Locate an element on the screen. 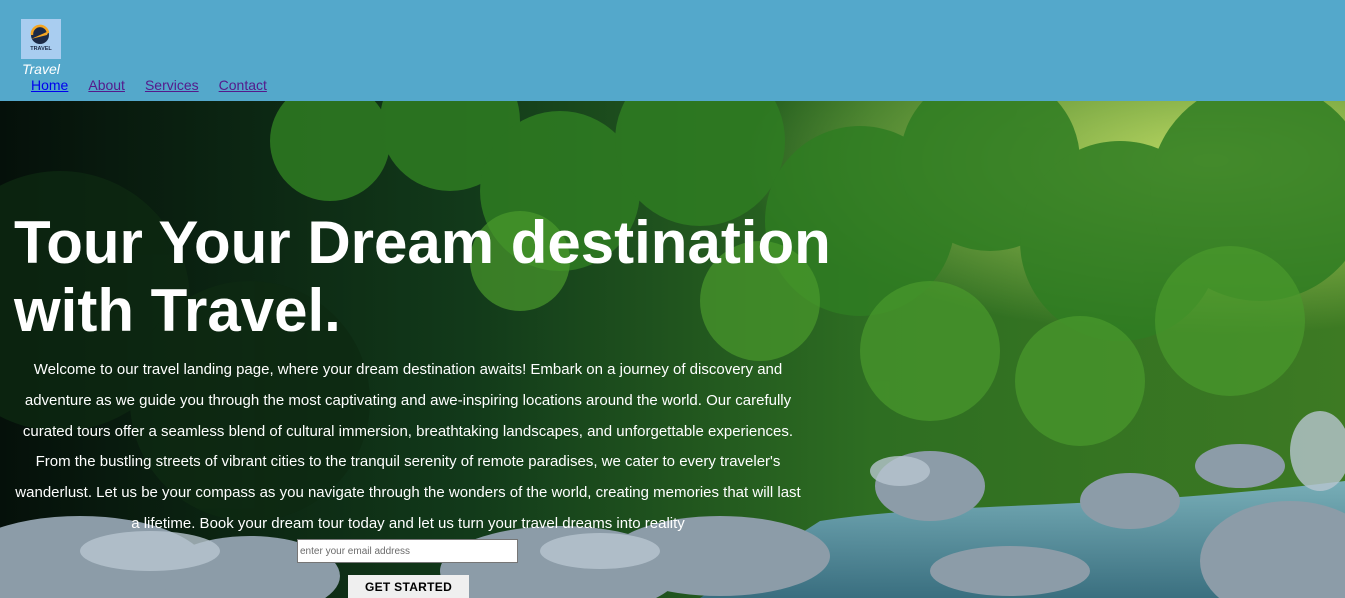 The width and height of the screenshot is (1345, 598). email-input is located at coordinates (407, 551).